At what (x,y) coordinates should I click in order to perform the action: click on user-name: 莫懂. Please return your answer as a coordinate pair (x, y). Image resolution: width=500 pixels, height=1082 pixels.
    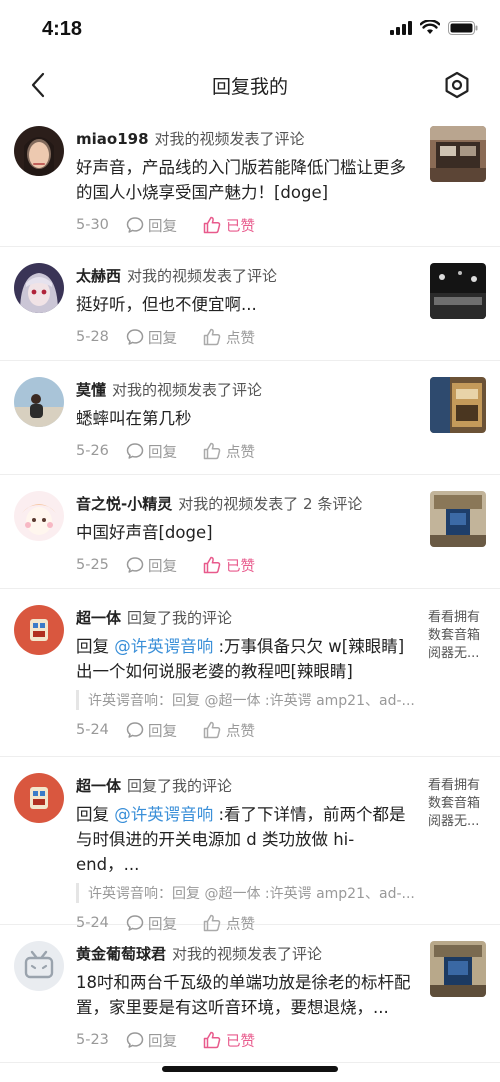
    Looking at the image, I should click on (91, 390).